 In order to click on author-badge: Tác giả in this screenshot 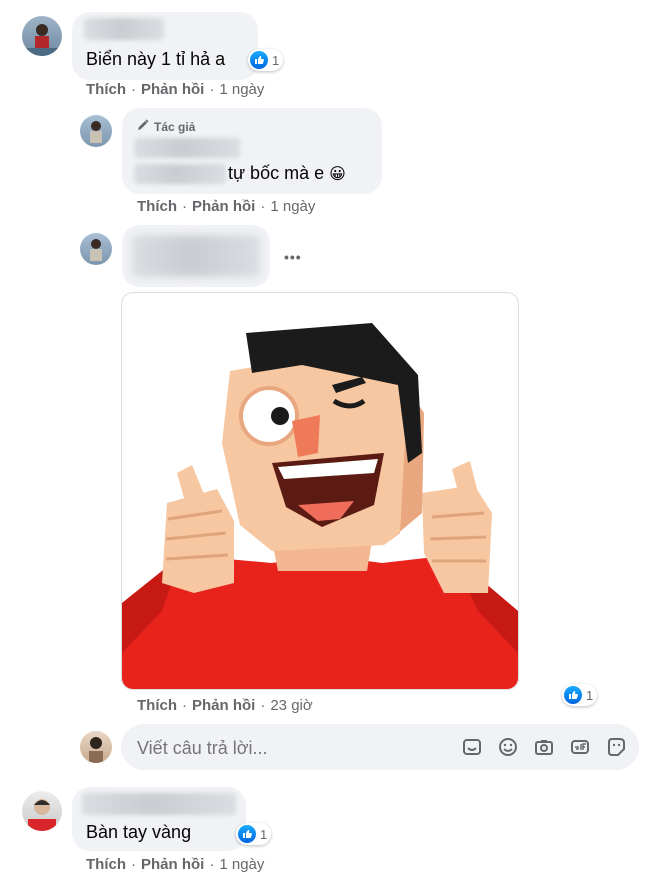, I will do `click(165, 126)`.